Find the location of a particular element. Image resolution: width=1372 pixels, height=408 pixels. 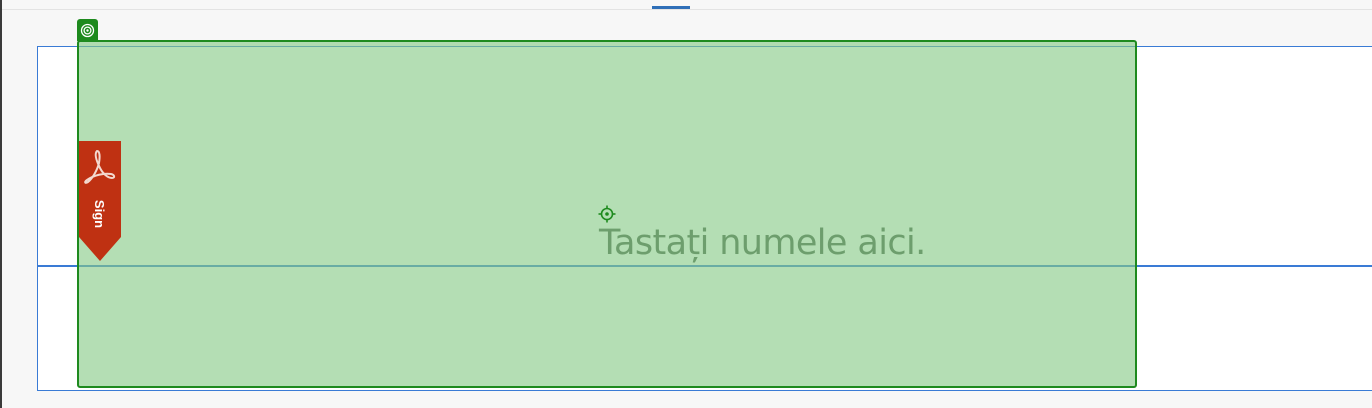

window-left-edge is located at coordinates (1, 204).